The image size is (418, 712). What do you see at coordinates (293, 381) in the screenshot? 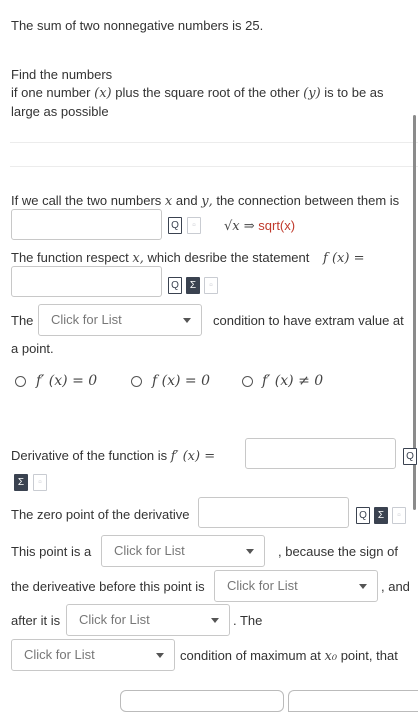
I see `option-label-3: 𝑓′ (𝑥) ≠ 0` at bounding box center [293, 381].